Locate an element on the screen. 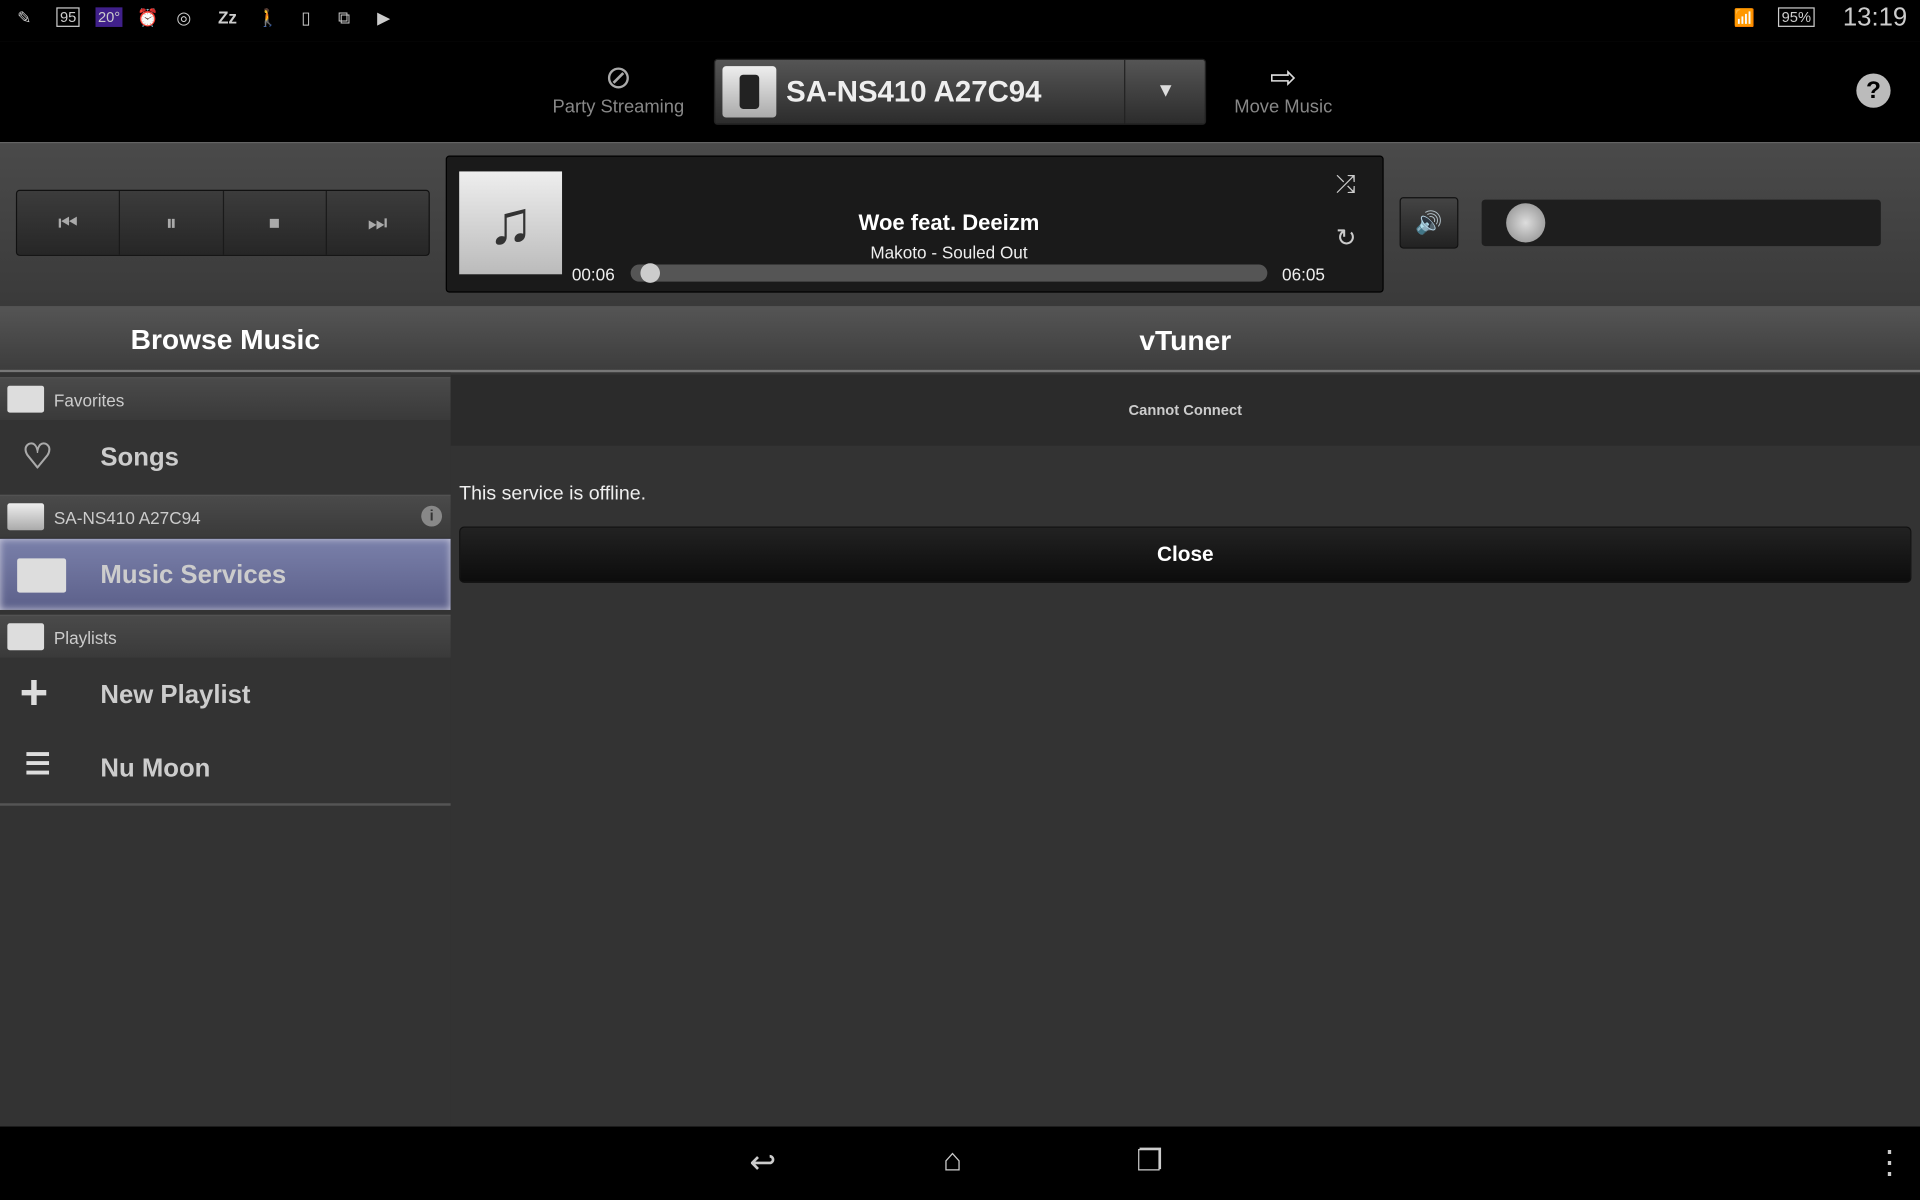  shuffle-icon: ⤮ is located at coordinates (1346, 185).